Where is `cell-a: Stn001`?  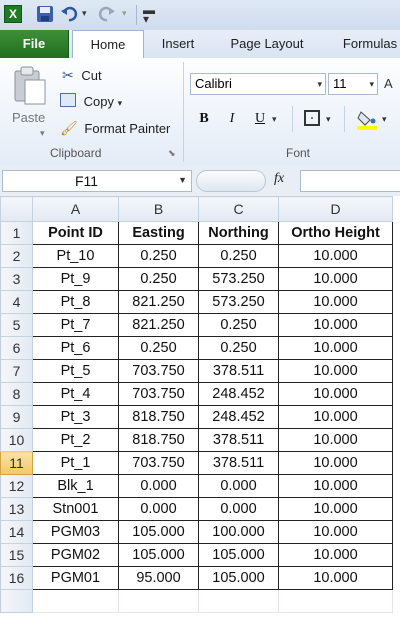
cell-a: Stn001 is located at coordinates (75, 509).